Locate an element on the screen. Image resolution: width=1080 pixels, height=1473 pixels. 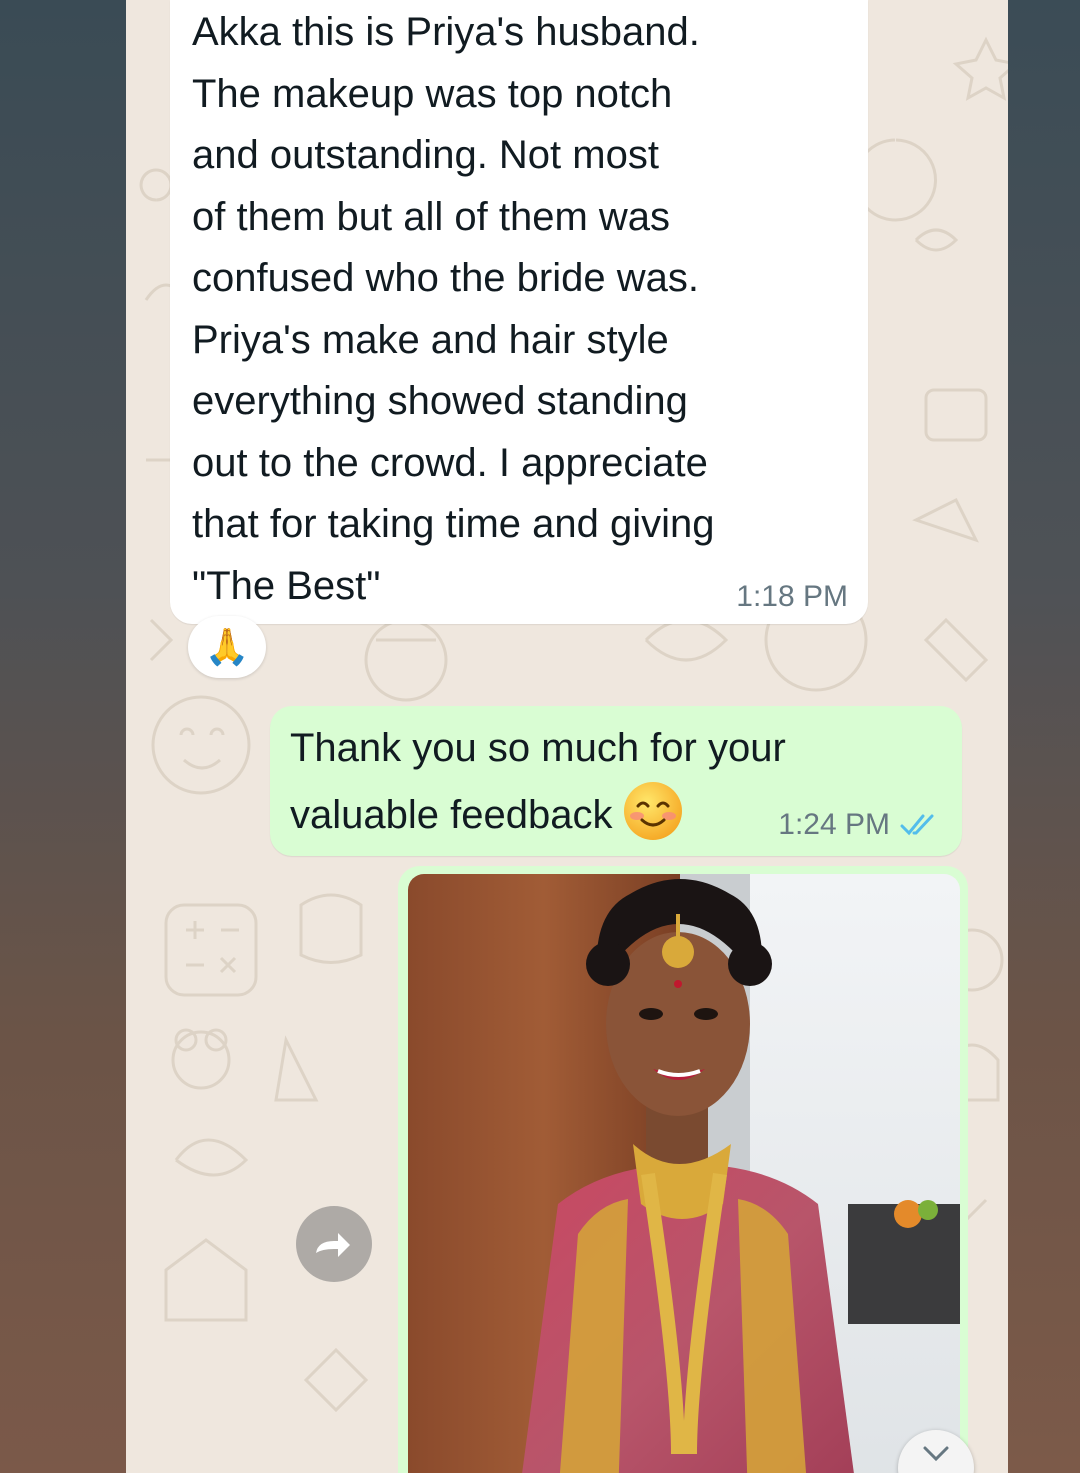
reaction-badge: 🙏 is located at coordinates (227, 647).